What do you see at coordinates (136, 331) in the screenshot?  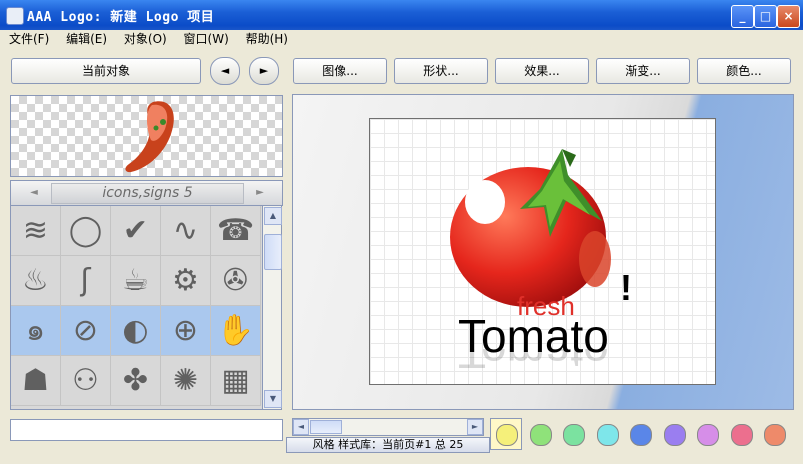 I see `moon-face-icon: ◐` at bounding box center [136, 331].